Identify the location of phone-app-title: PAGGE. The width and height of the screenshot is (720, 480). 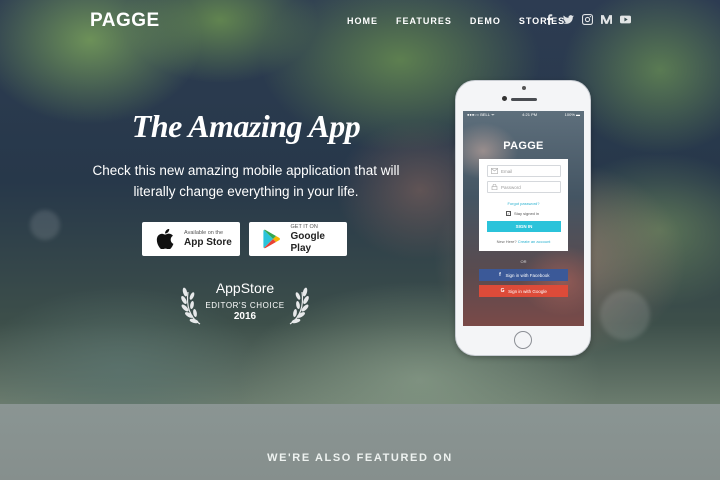
(523, 146).